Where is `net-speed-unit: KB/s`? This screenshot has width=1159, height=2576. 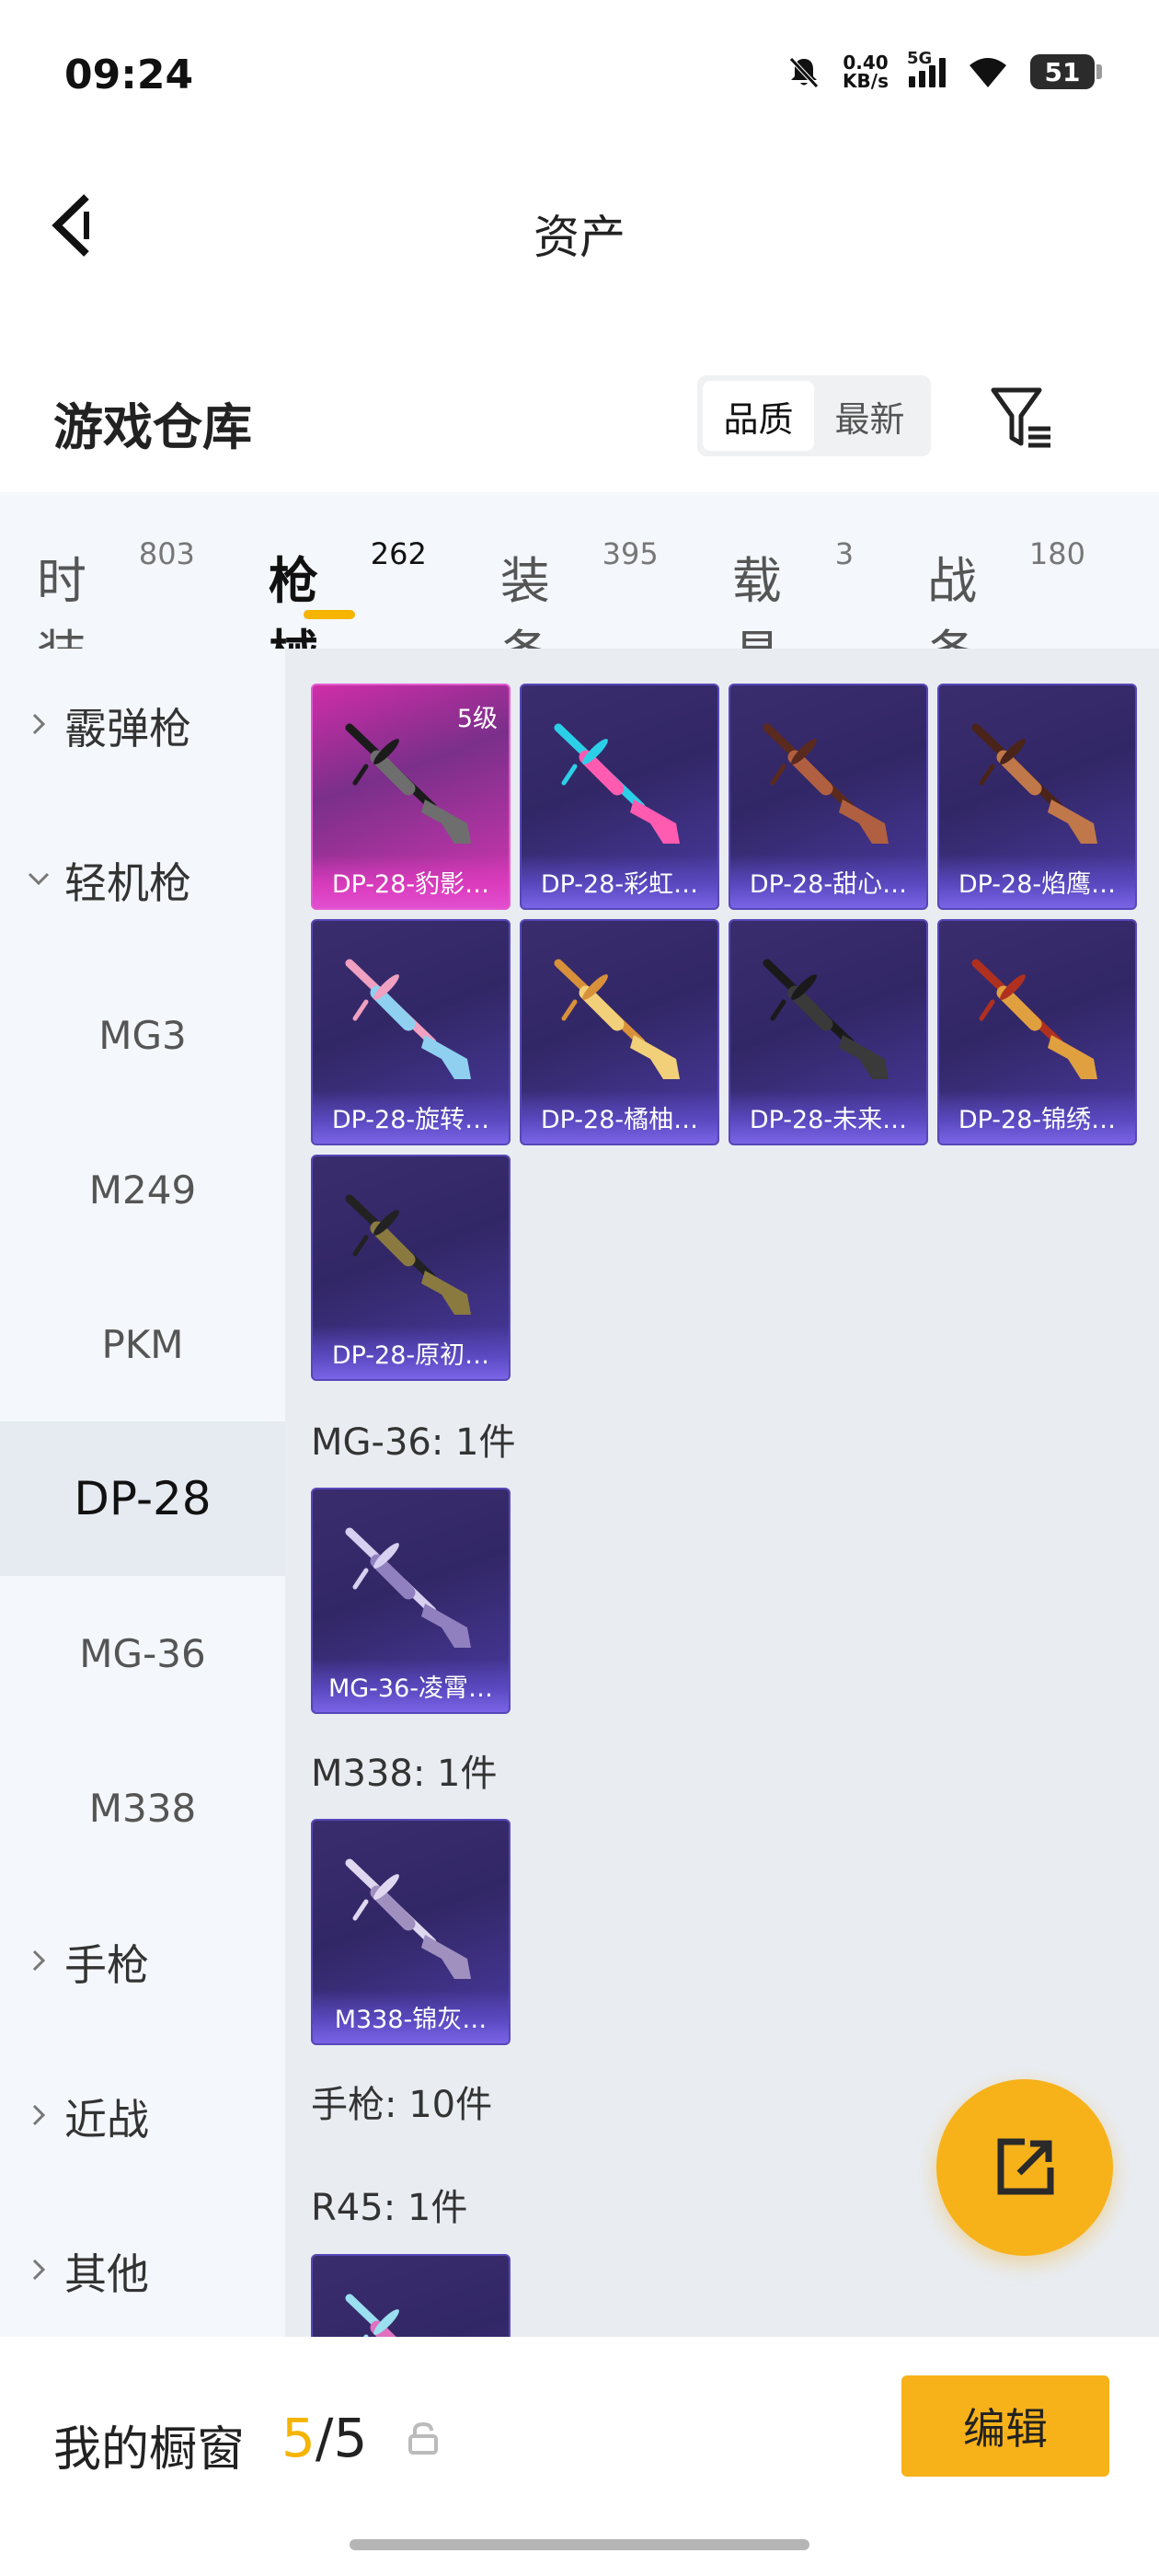 net-speed-unit: KB/s is located at coordinates (866, 81).